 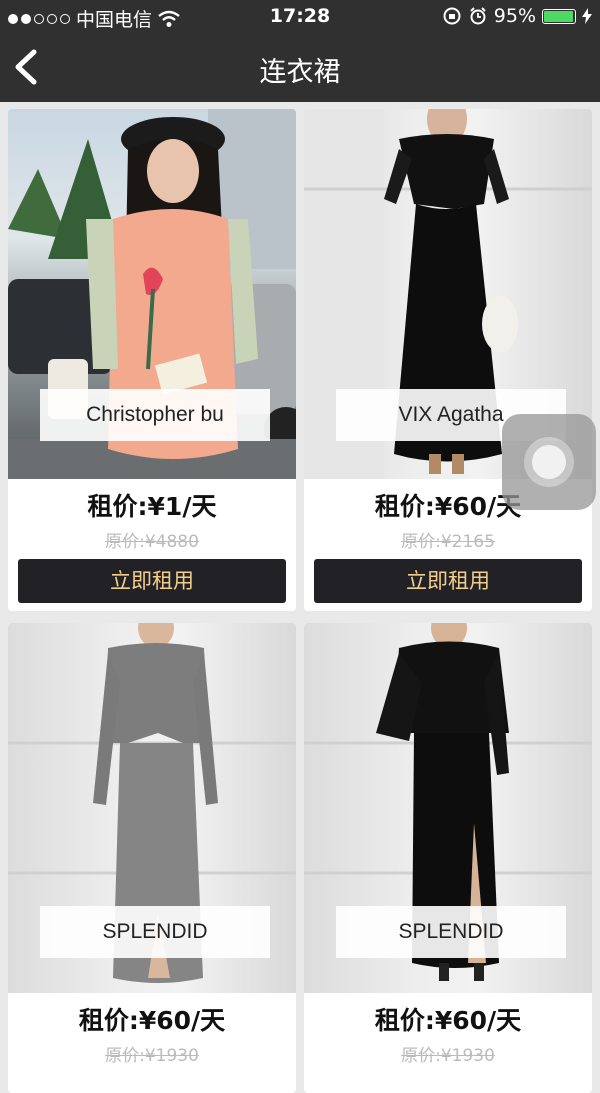 I want to click on page-title: 连衣裙, so click(x=300, y=72).